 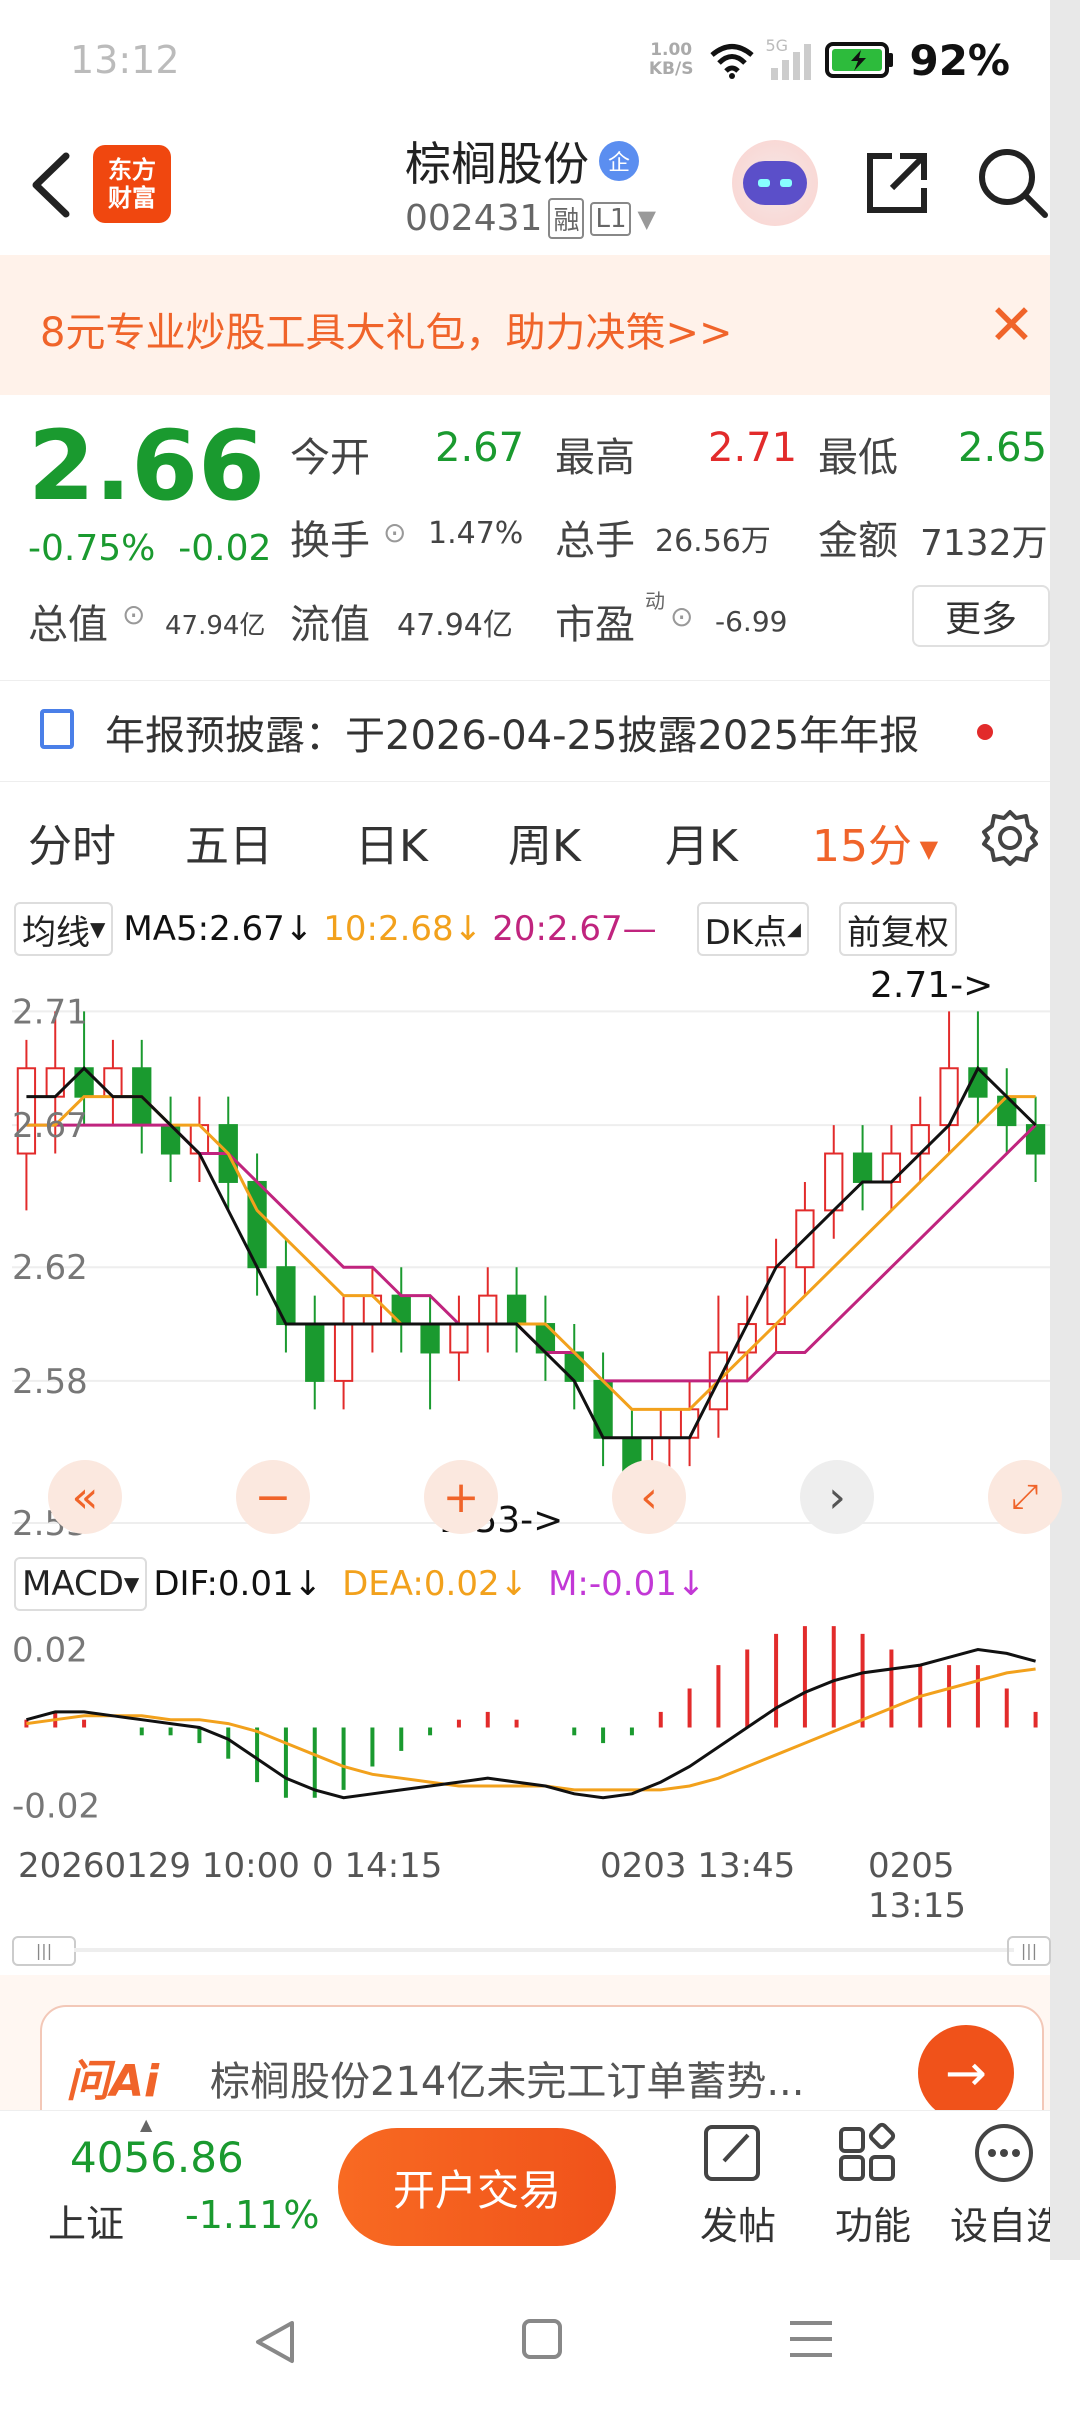 I want to click on nav-home-icon, so click(x=542, y=2339).